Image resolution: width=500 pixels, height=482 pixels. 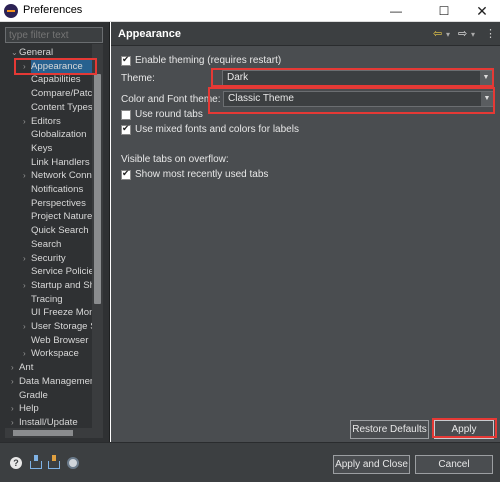 I want to click on tree-item: Service Policies, so click(x=61, y=271).